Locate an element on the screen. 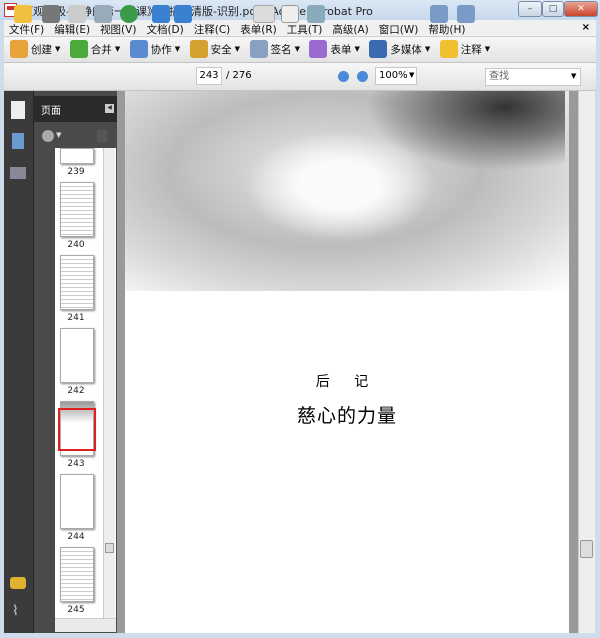  gear-icon is located at coordinates (48, 136).